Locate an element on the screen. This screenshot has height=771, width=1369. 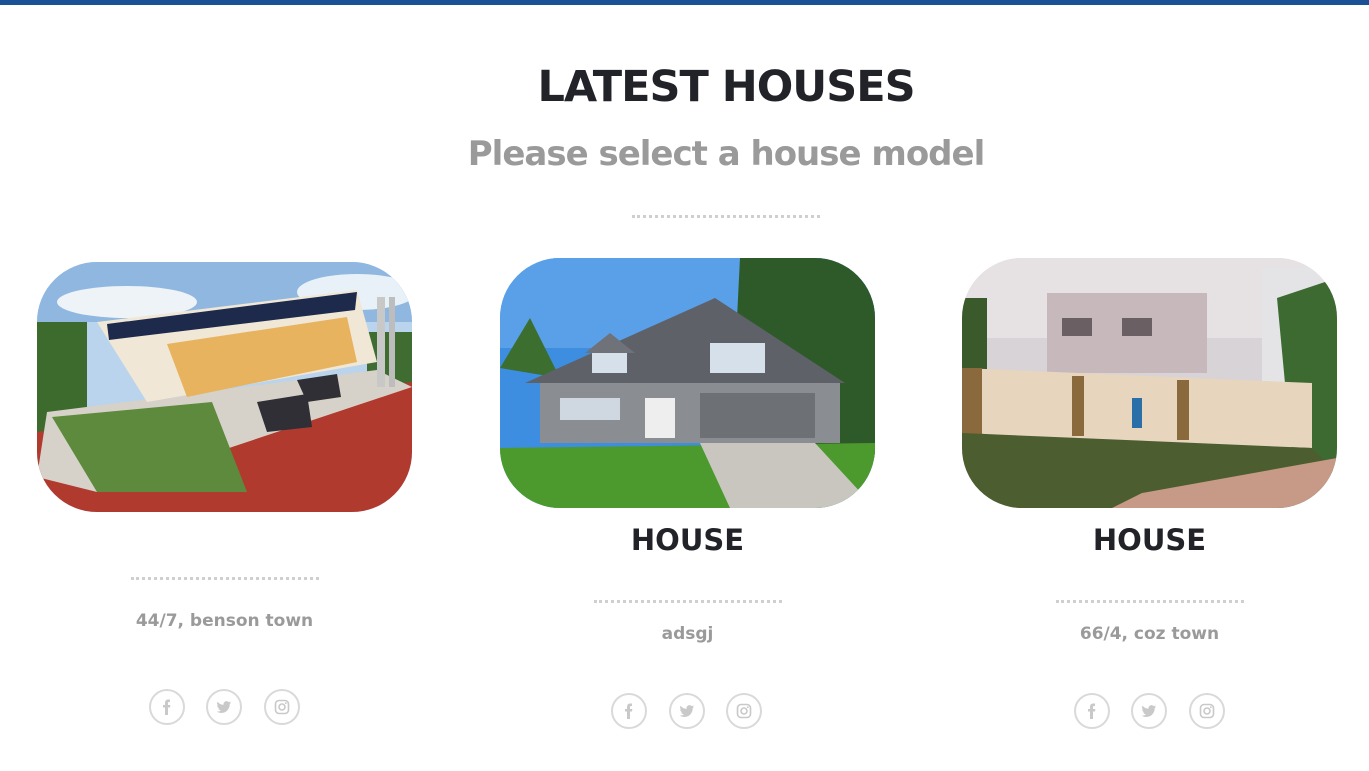
yard-with-wall-photo is located at coordinates (1149, 383).